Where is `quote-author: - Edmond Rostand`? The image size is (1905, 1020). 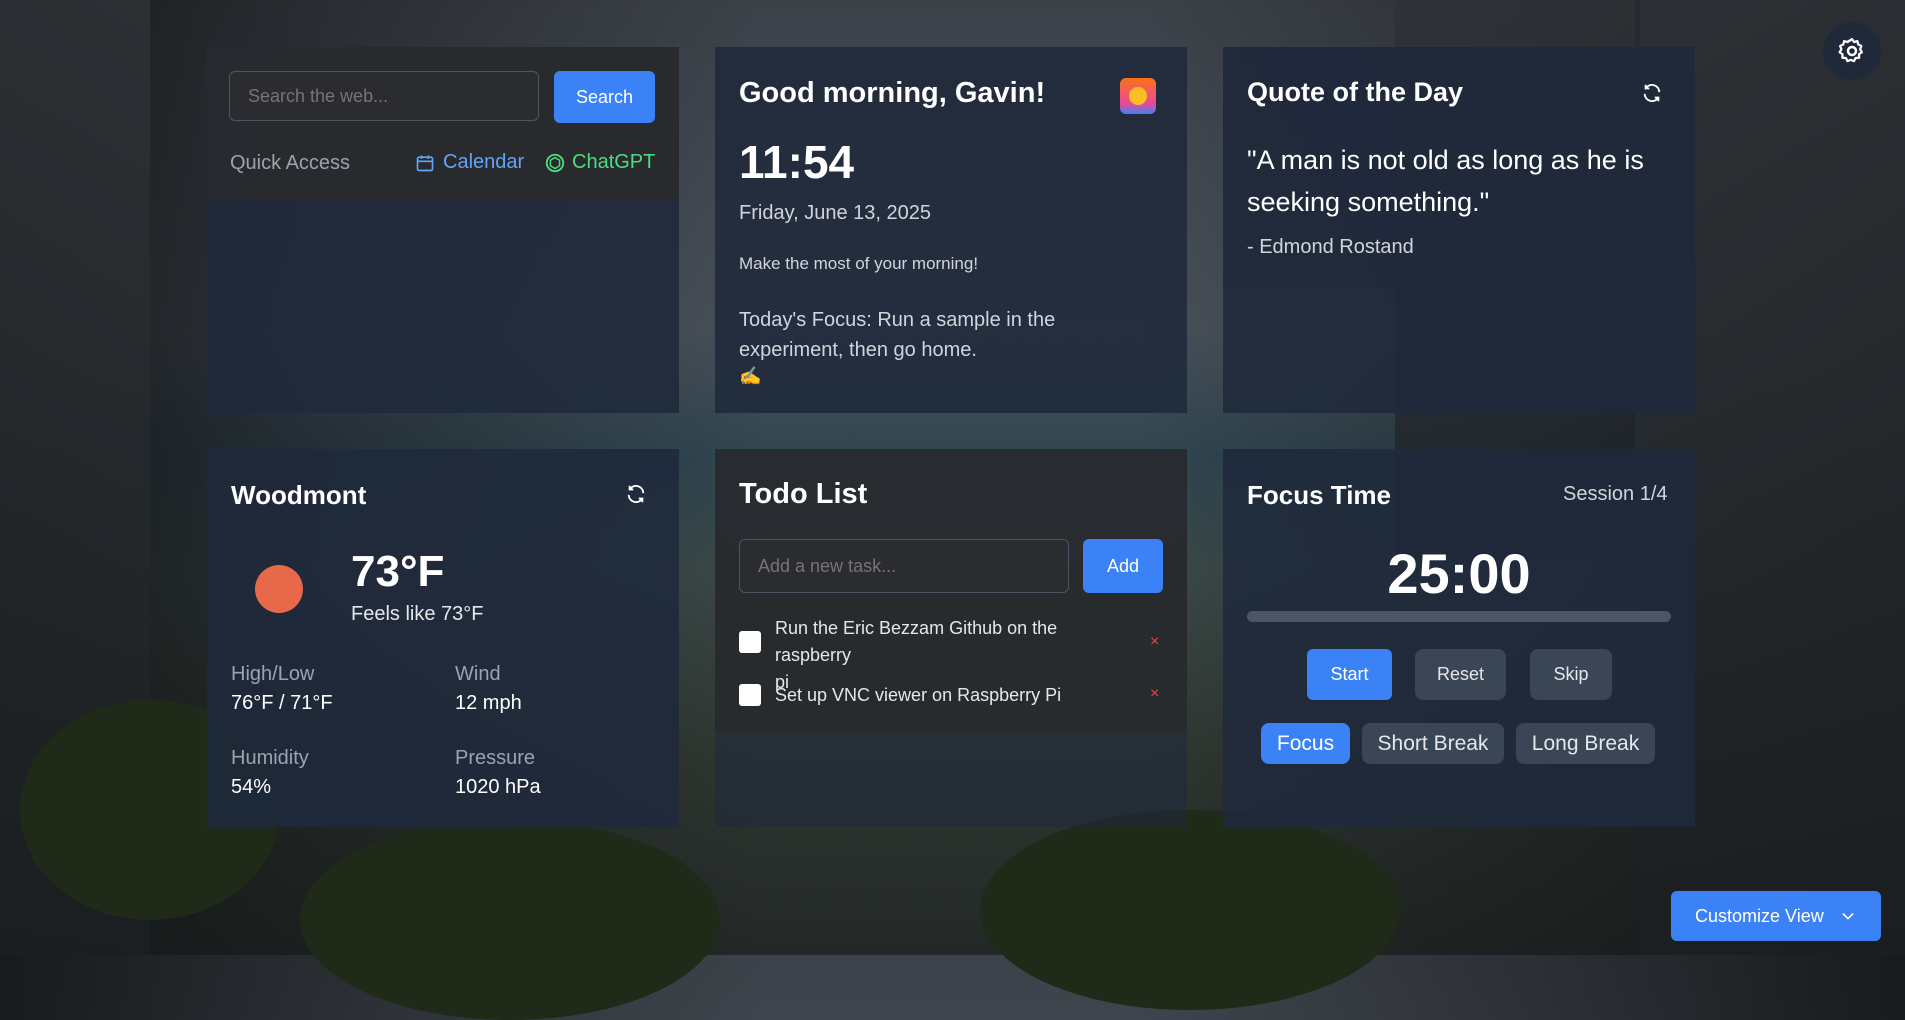
quote-author: - Edmond Rostand is located at coordinates (1330, 247).